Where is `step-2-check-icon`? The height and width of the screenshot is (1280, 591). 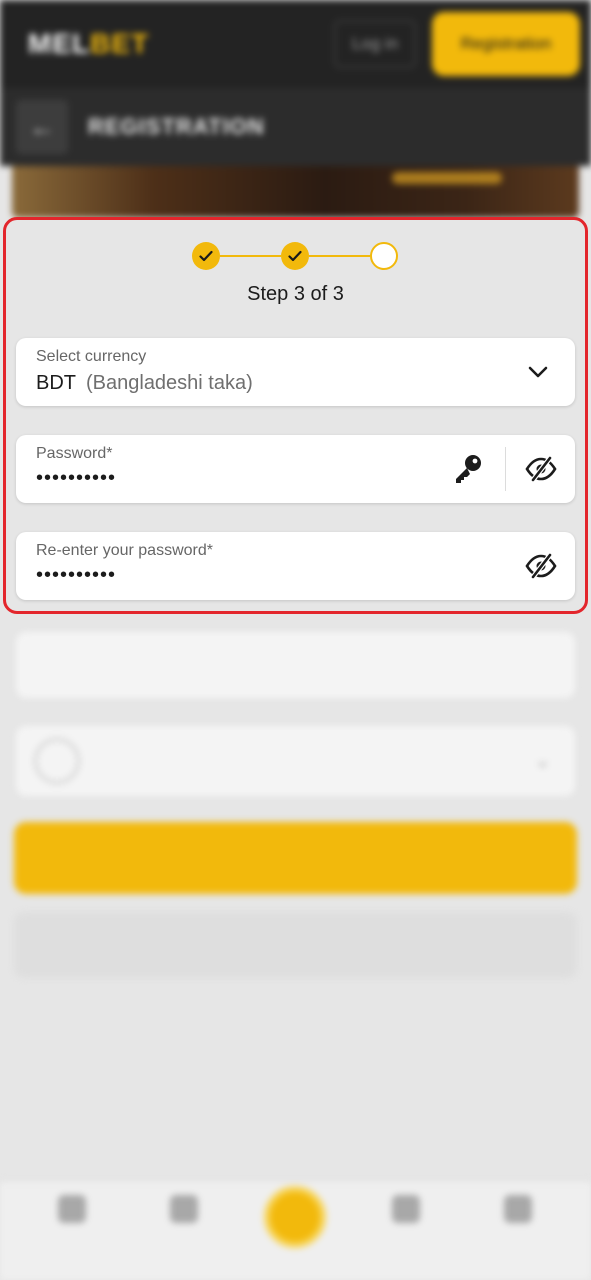 step-2-check-icon is located at coordinates (295, 256).